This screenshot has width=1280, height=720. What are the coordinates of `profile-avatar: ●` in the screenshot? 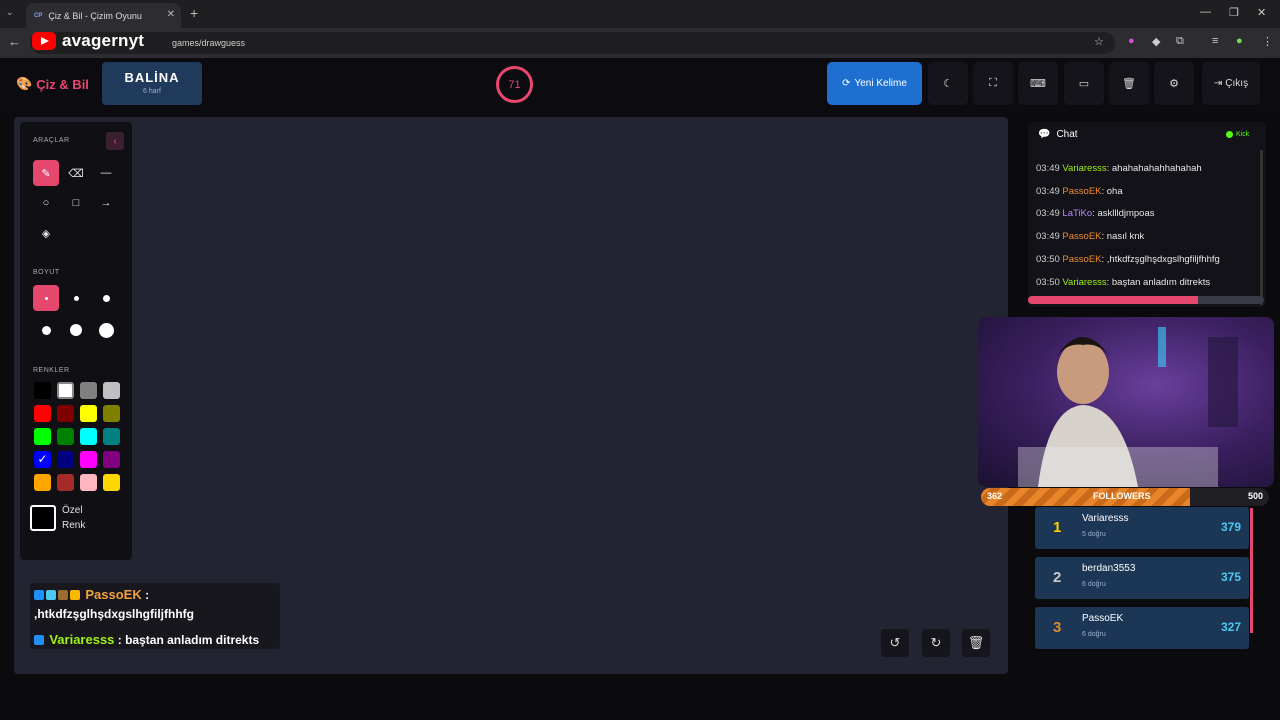 It's located at (1239, 41).